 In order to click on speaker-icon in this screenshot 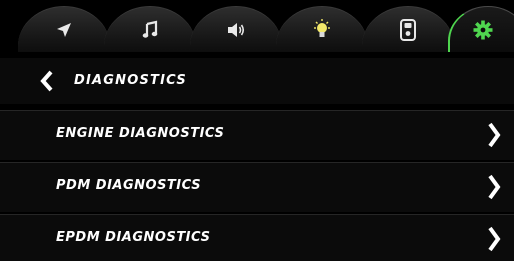, I will do `click(236, 29)`.